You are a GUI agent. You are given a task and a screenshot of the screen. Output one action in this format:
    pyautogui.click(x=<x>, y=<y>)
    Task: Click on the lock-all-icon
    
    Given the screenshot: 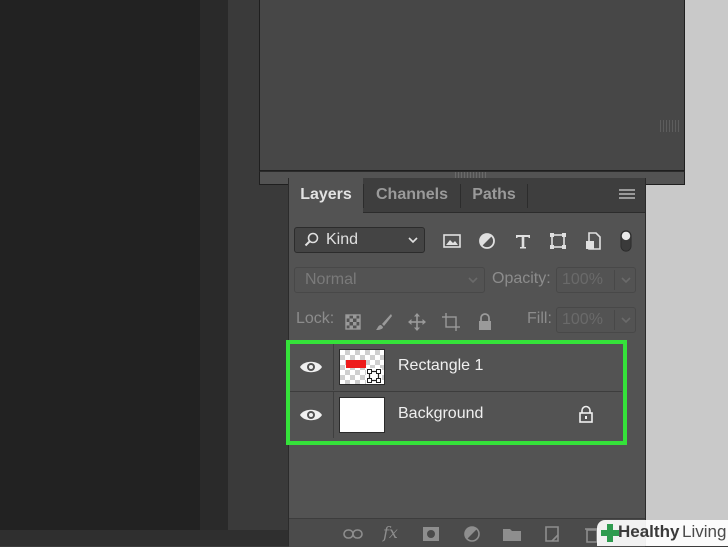 What is the action you would take?
    pyautogui.click(x=485, y=322)
    